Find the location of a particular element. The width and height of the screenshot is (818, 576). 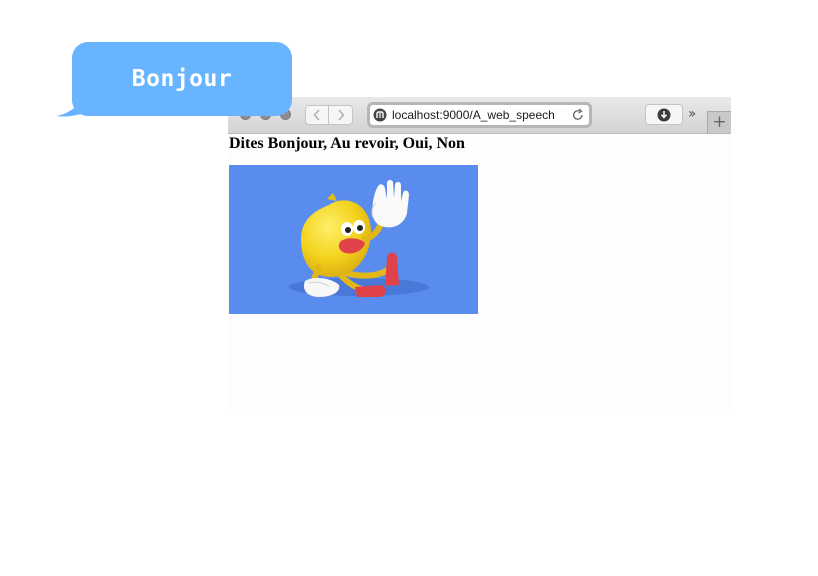

address-bar: localhost:9000/A_web_speech is located at coordinates (479, 115).